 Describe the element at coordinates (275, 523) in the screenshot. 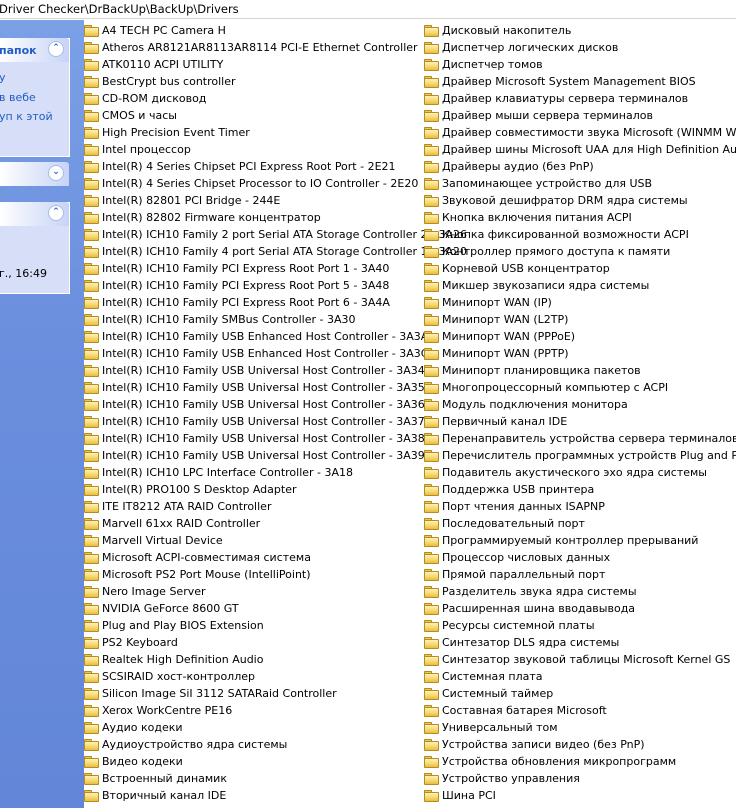

I see `folder-item: Marvell 61xx RAID Controller` at that location.